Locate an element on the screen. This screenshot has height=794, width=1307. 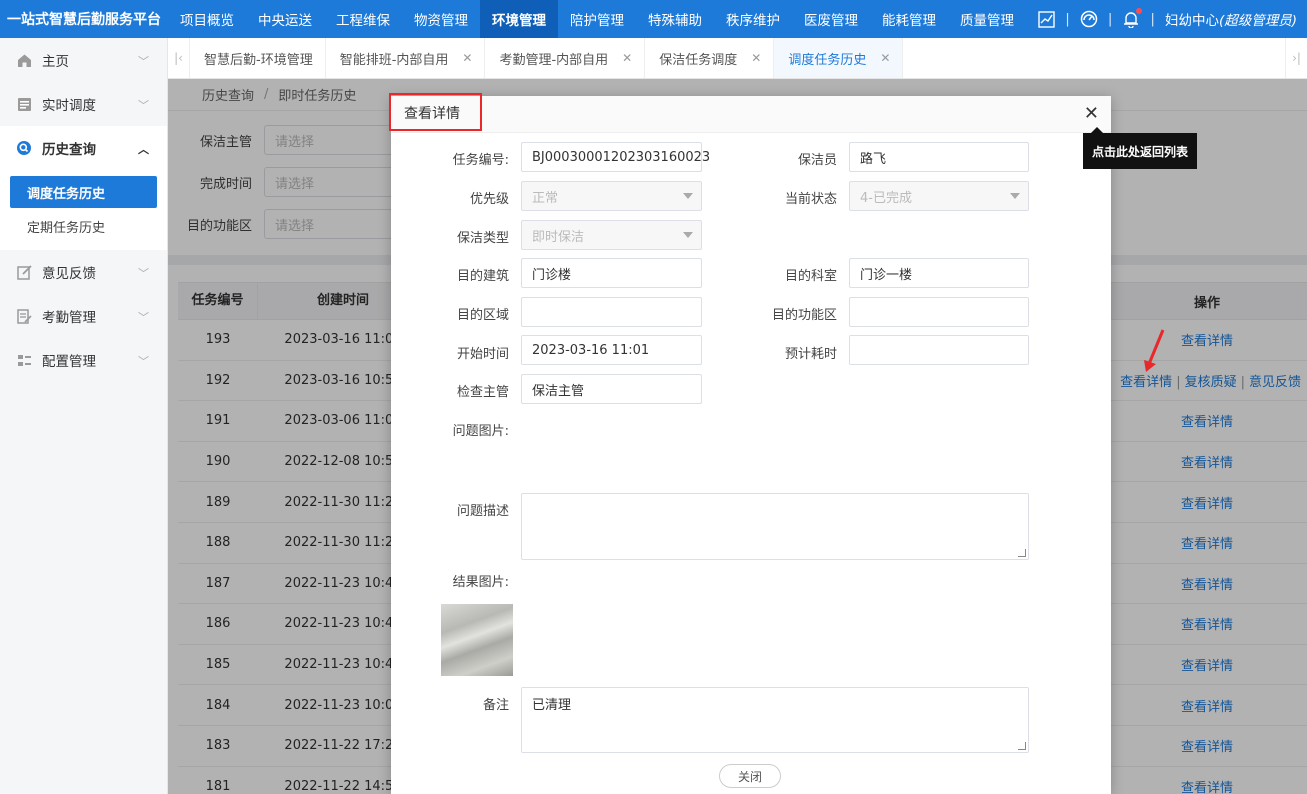
building-field: 门诊楼 is located at coordinates (611, 273).